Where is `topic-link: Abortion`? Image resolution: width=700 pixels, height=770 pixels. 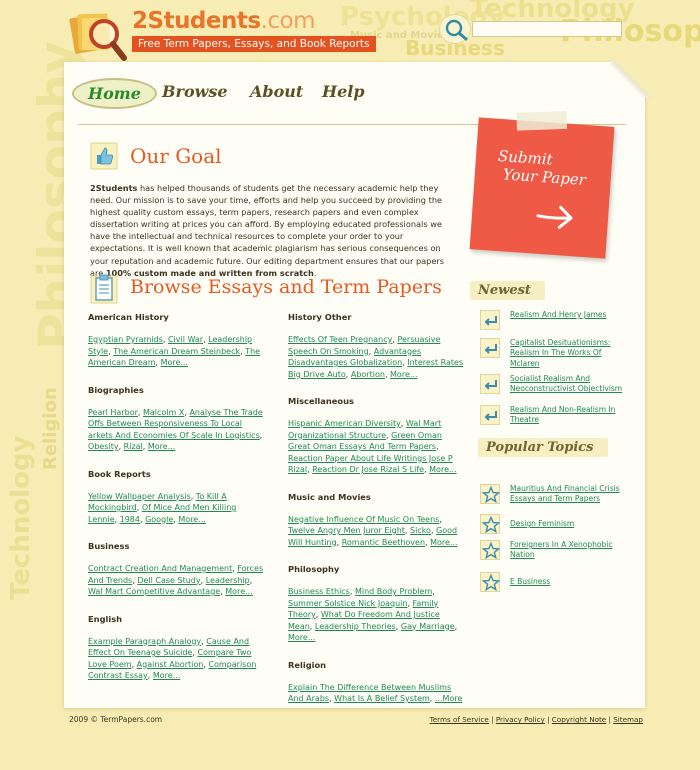 topic-link: Abortion is located at coordinates (368, 374).